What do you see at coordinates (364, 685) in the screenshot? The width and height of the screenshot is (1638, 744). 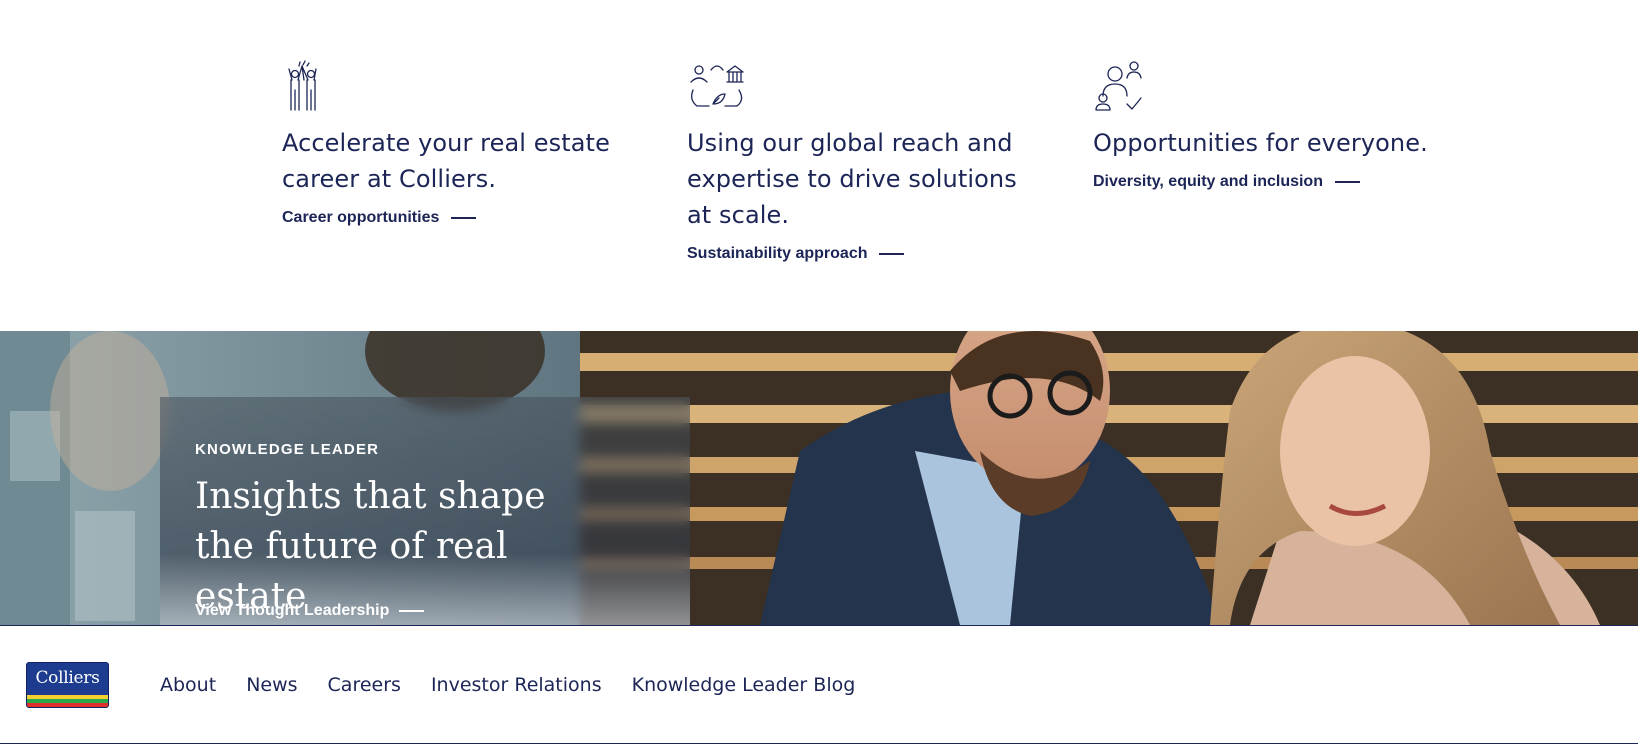 I see `nav-careers: Careers` at bounding box center [364, 685].